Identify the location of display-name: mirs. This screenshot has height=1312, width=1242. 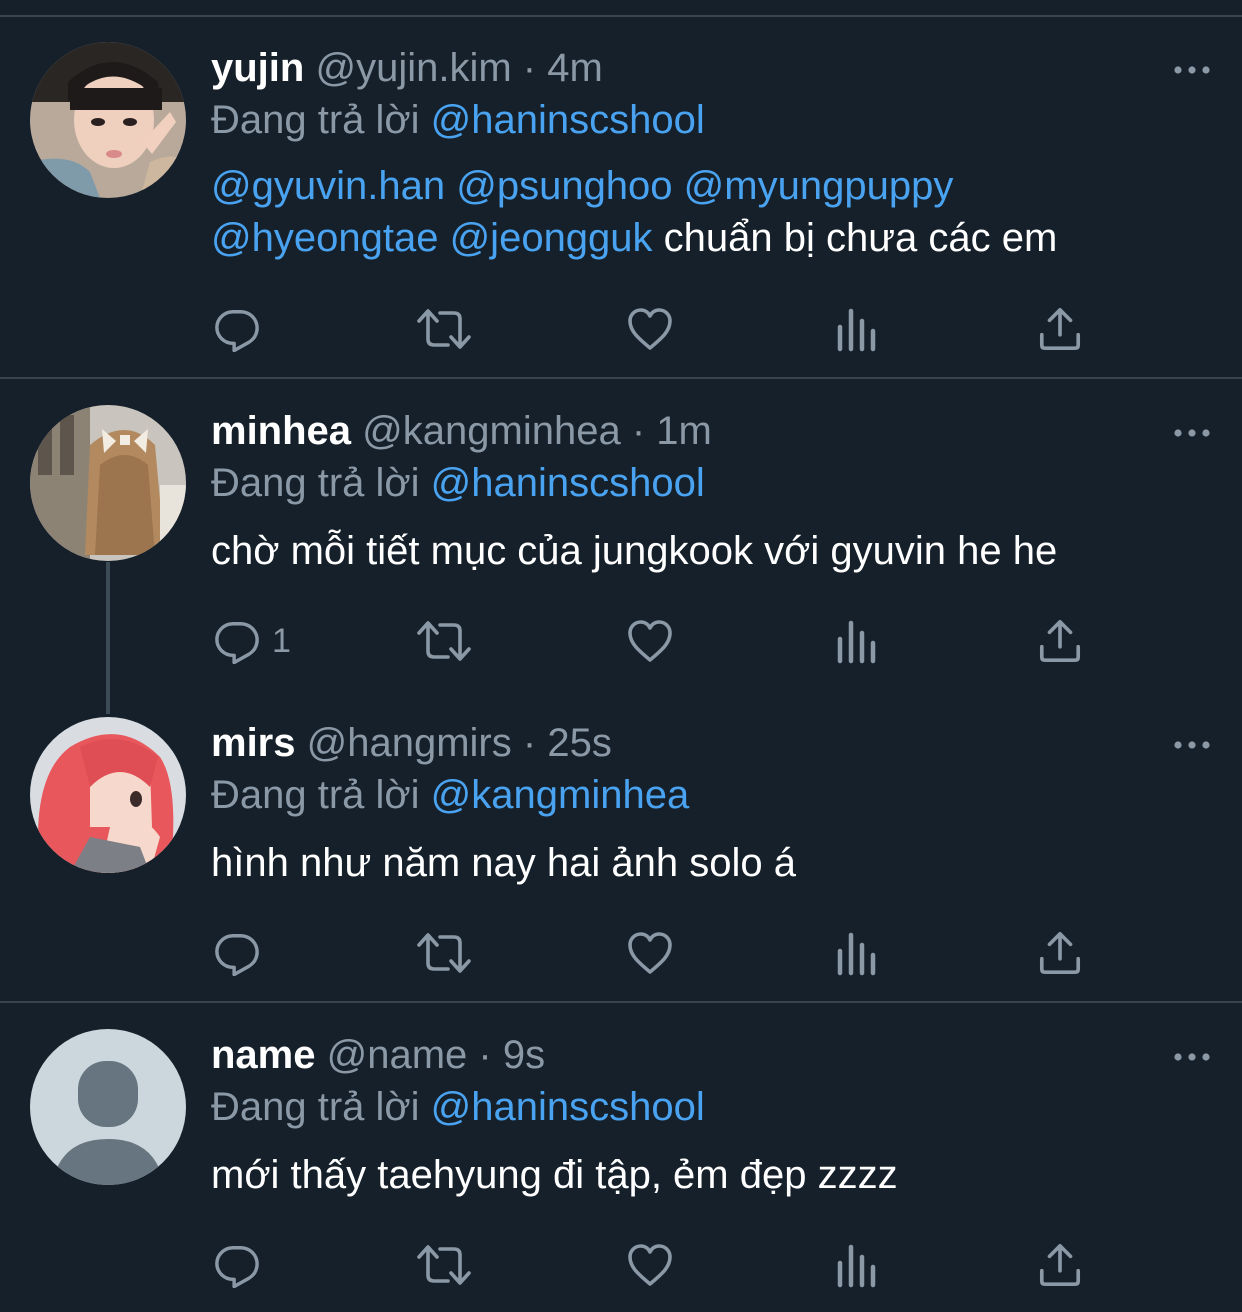
(253, 743).